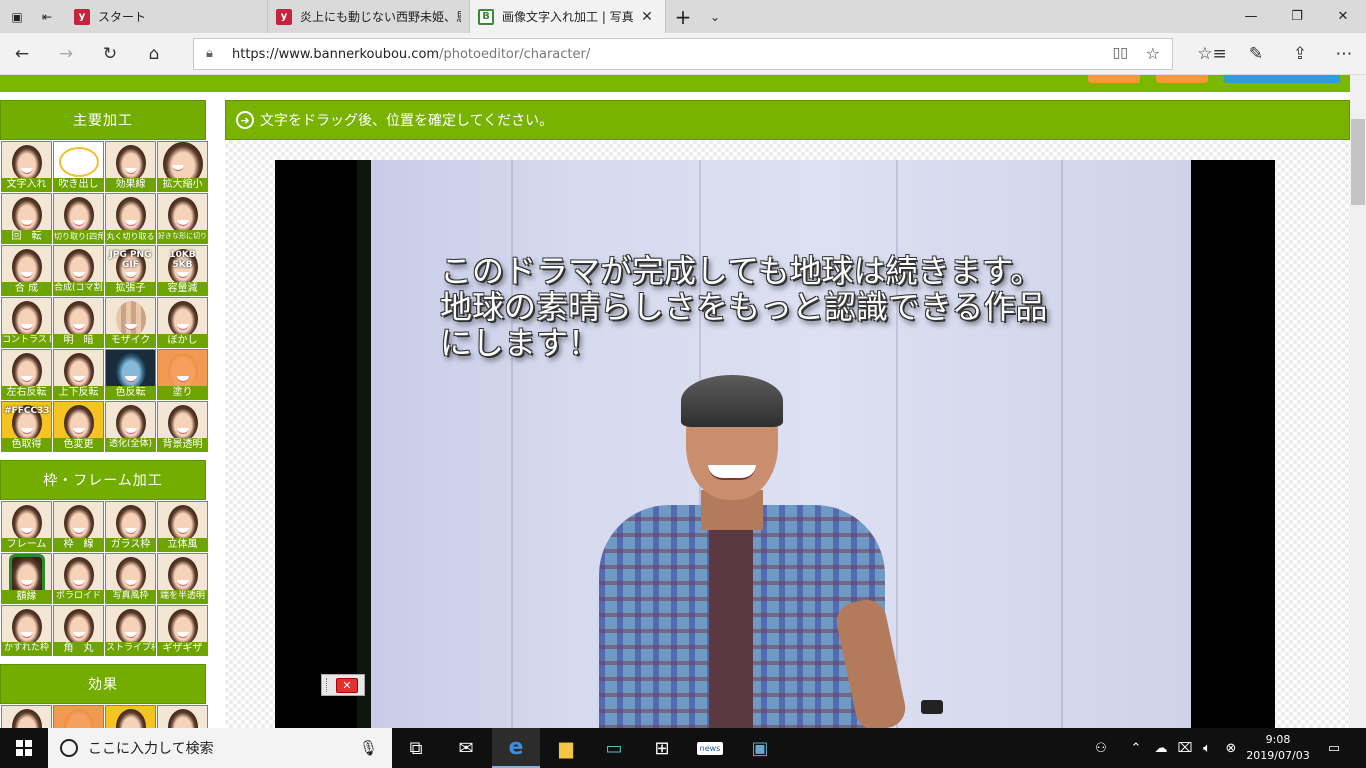  What do you see at coordinates (17, 16) in the screenshot?
I see `tab-actions-icon: ▣` at bounding box center [17, 16].